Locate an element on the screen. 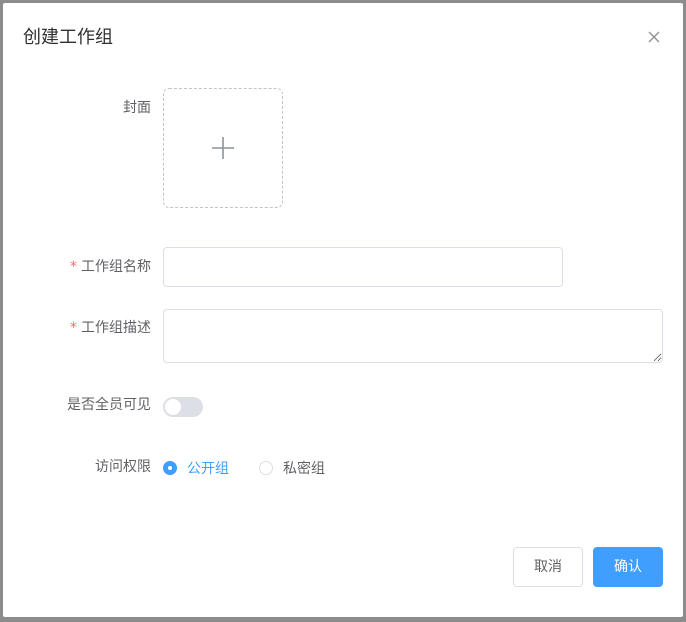  close-button is located at coordinates (654, 37).